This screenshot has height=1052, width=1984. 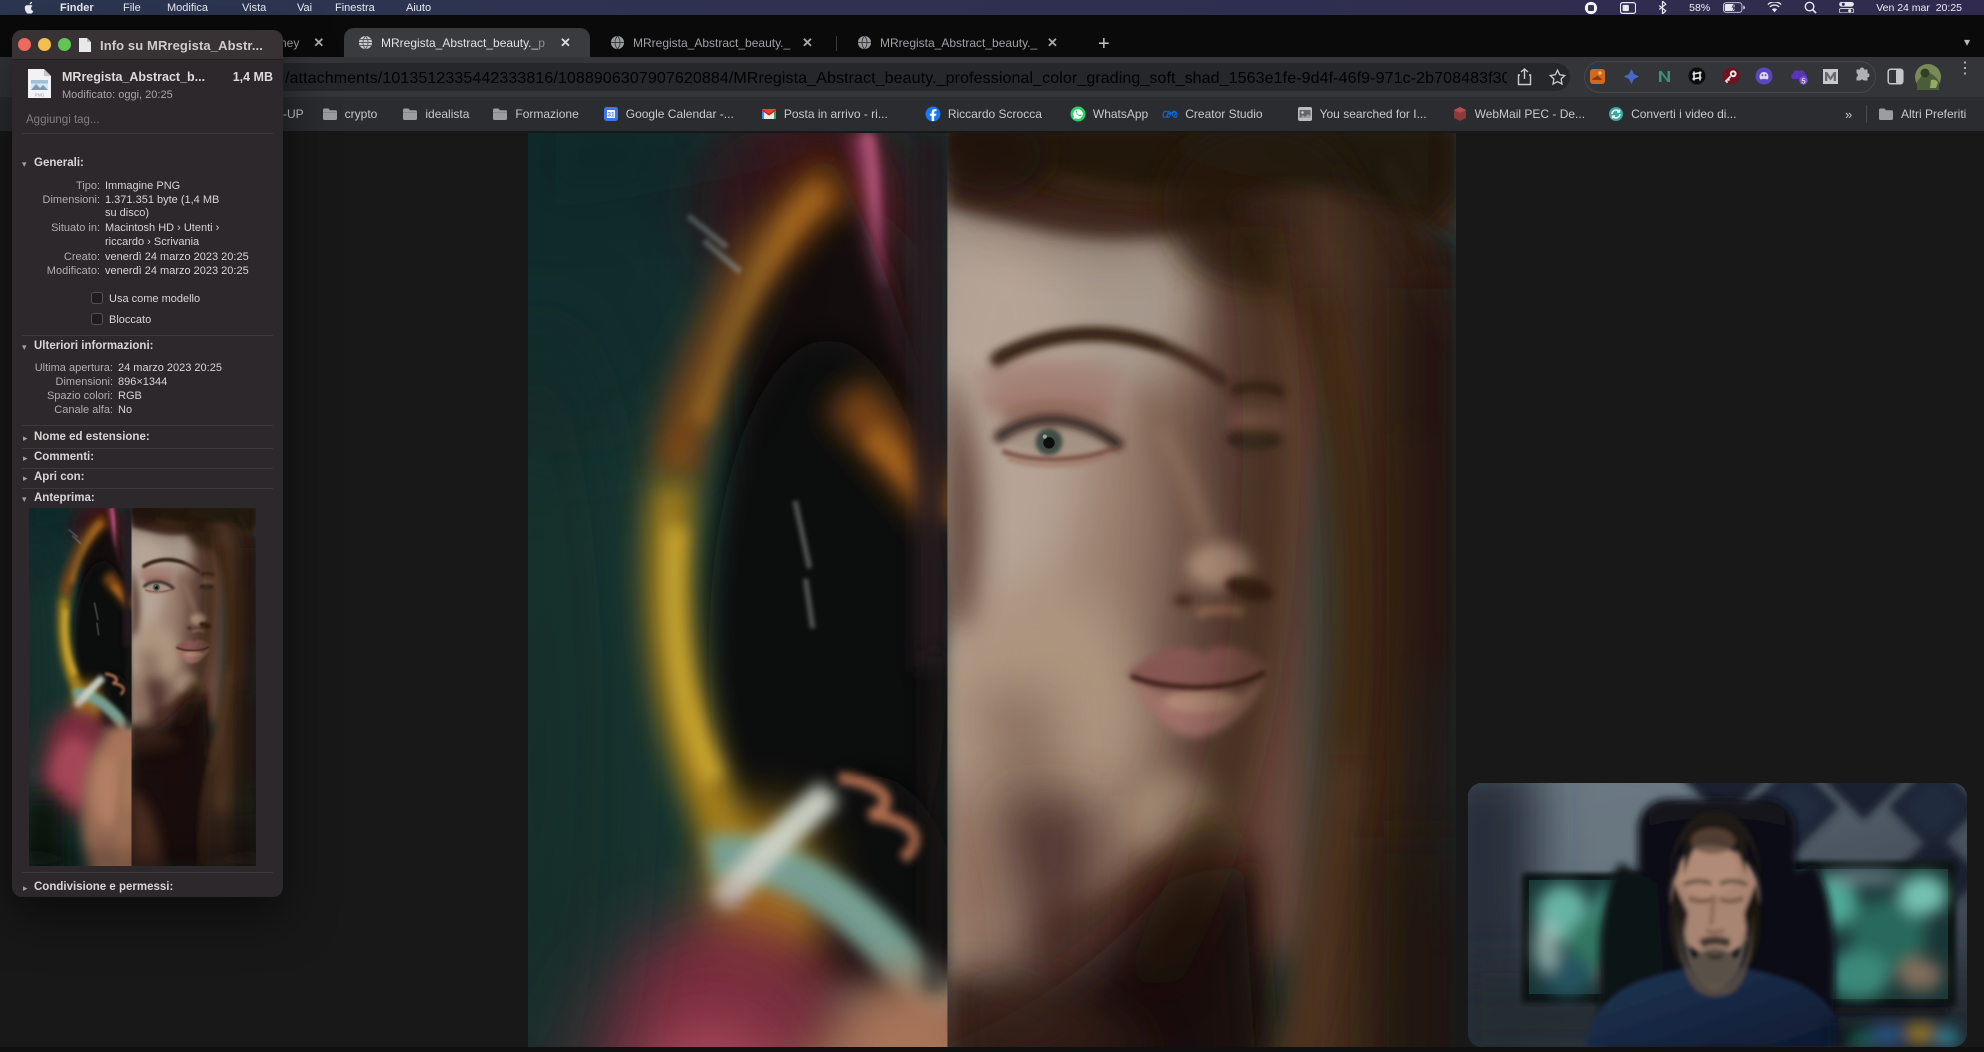 What do you see at coordinates (40, 95) in the screenshot?
I see `svg-text: PNG` at bounding box center [40, 95].